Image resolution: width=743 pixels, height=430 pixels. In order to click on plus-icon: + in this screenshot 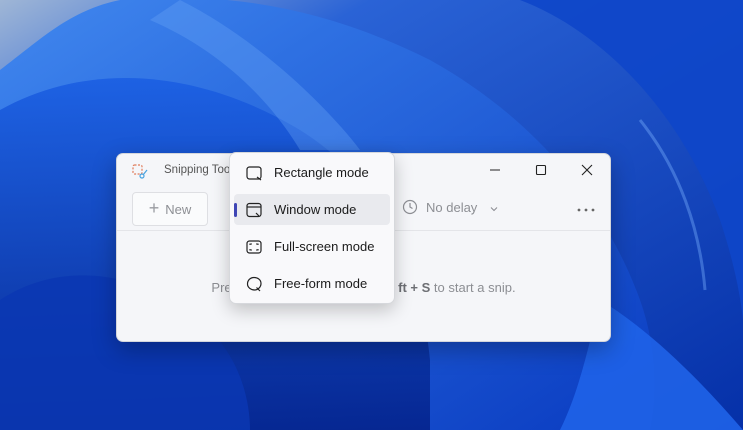, I will do `click(154, 208)`.